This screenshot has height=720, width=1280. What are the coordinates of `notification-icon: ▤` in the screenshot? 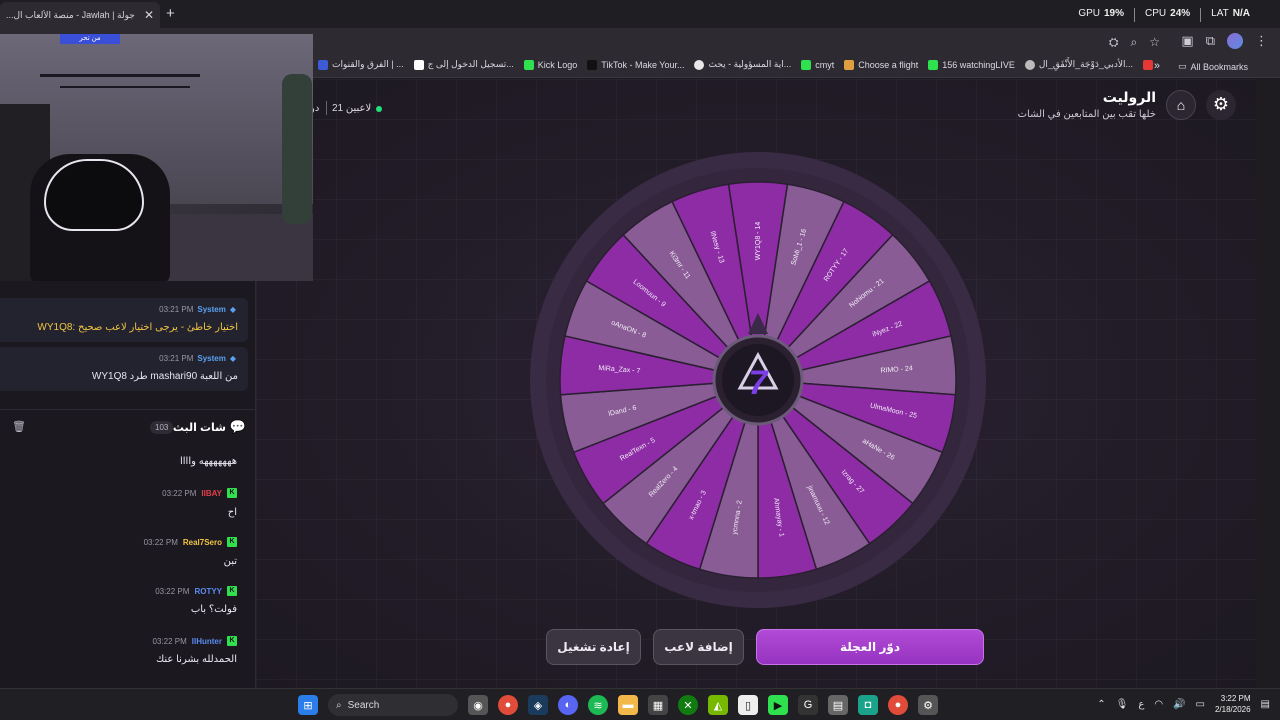 It's located at (1265, 704).